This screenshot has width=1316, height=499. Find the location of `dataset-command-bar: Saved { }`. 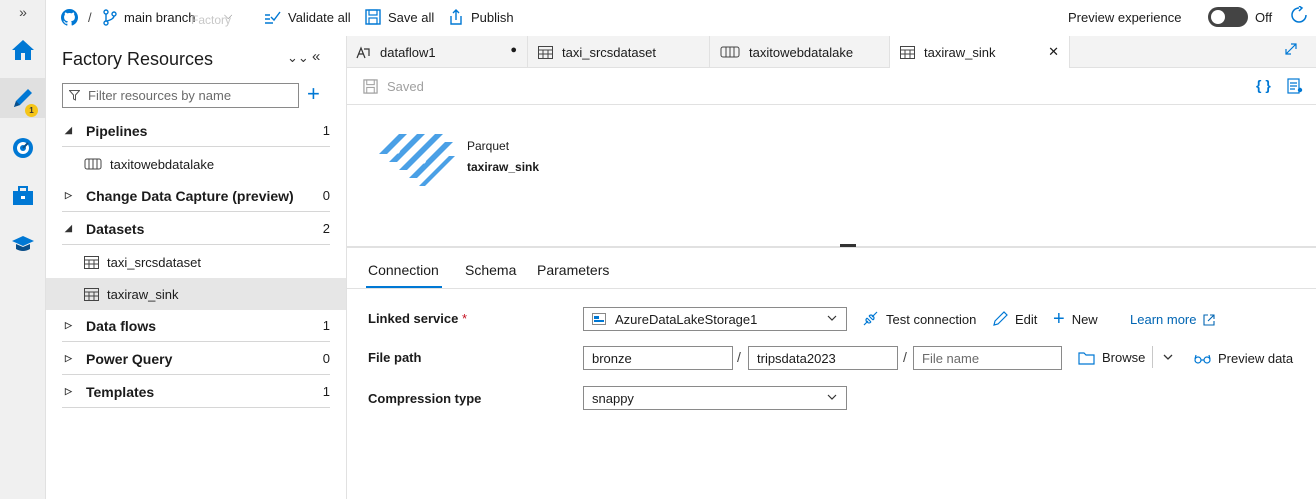

dataset-command-bar: Saved { } is located at coordinates (831, 86).